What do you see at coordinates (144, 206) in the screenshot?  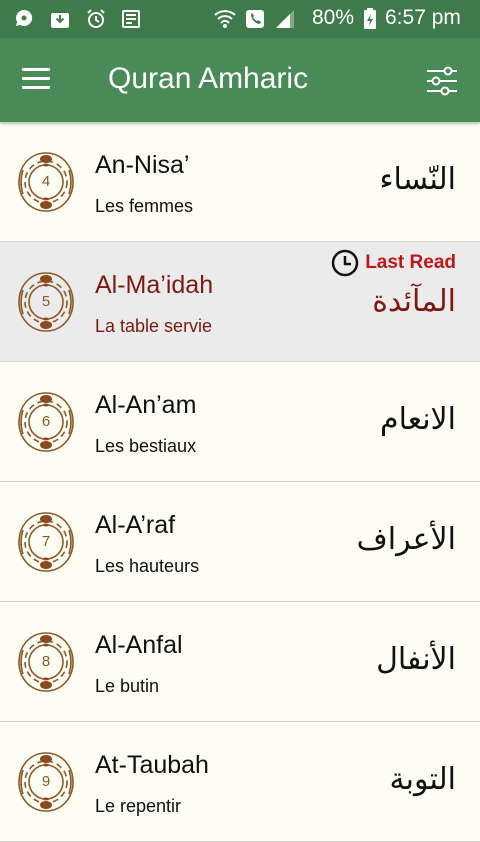 I see `surah-translation: Les femmes` at bounding box center [144, 206].